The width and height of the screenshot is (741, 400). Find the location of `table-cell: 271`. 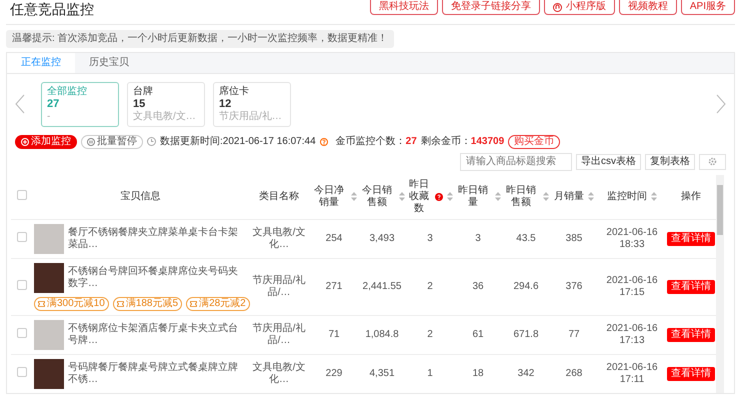

table-cell: 271 is located at coordinates (334, 286).